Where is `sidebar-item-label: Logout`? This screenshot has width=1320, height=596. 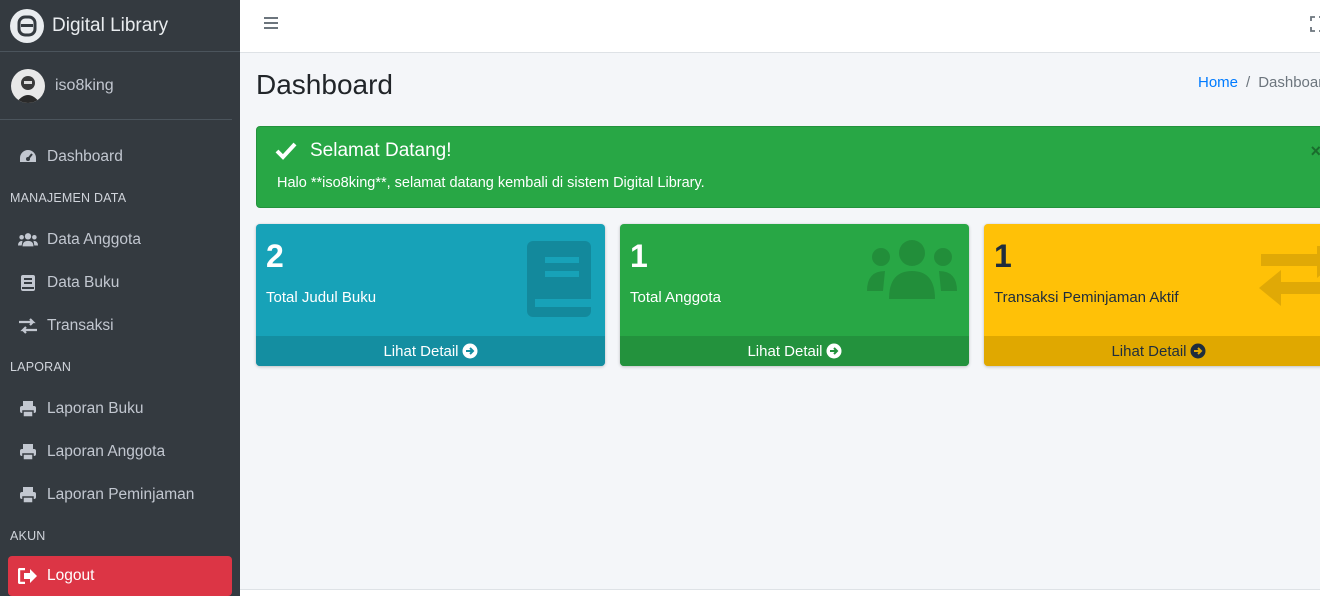 sidebar-item-label: Logout is located at coordinates (71, 575).